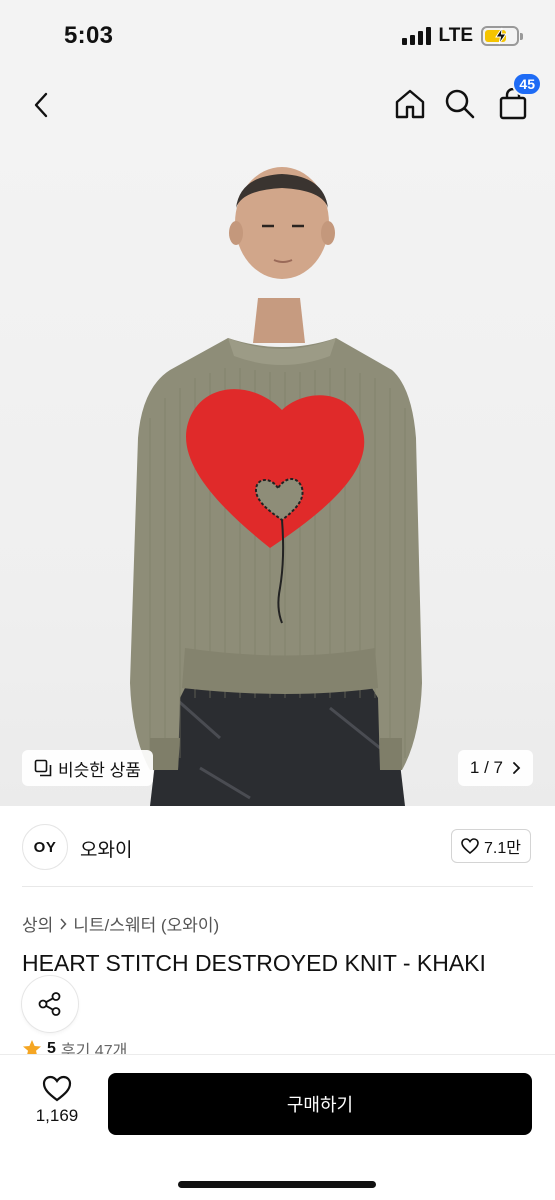 The height and width of the screenshot is (1200, 555). I want to click on share-button, so click(50, 1004).